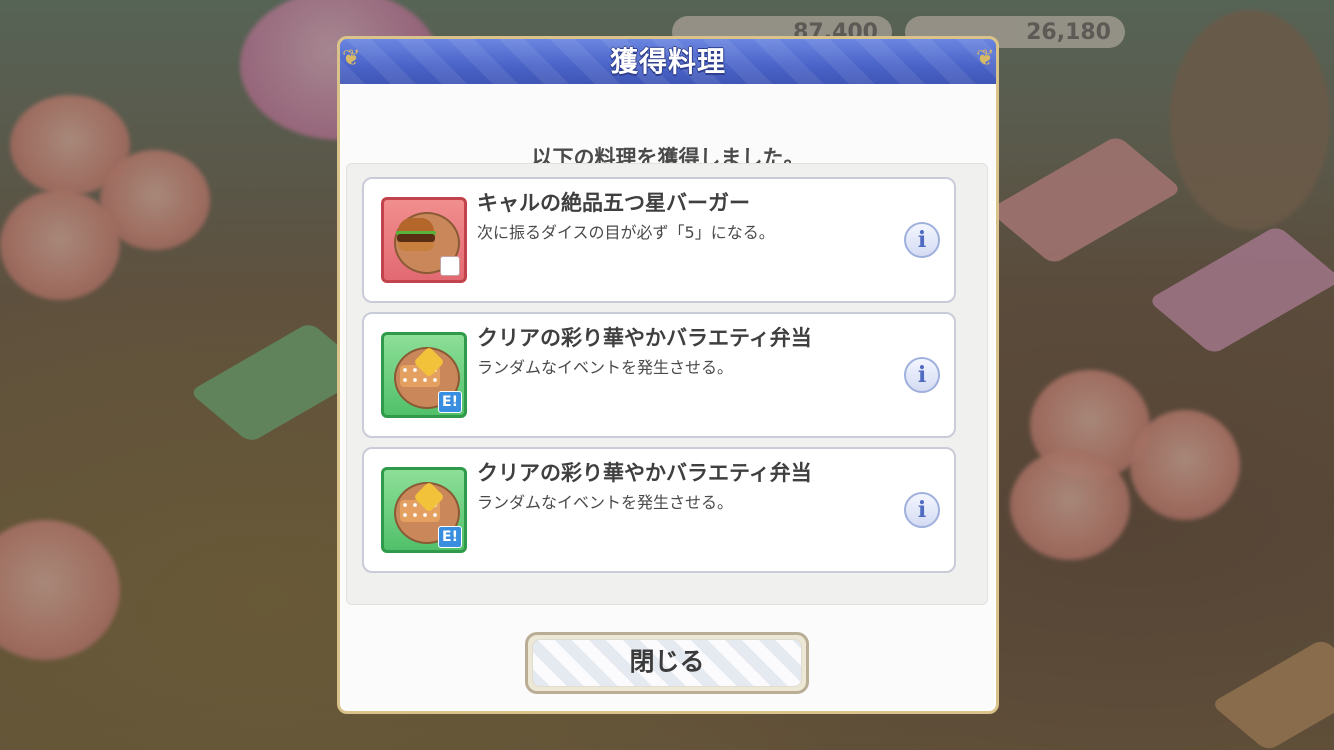 This screenshot has width=1334, height=750. I want to click on dice-icon, so click(450, 266).